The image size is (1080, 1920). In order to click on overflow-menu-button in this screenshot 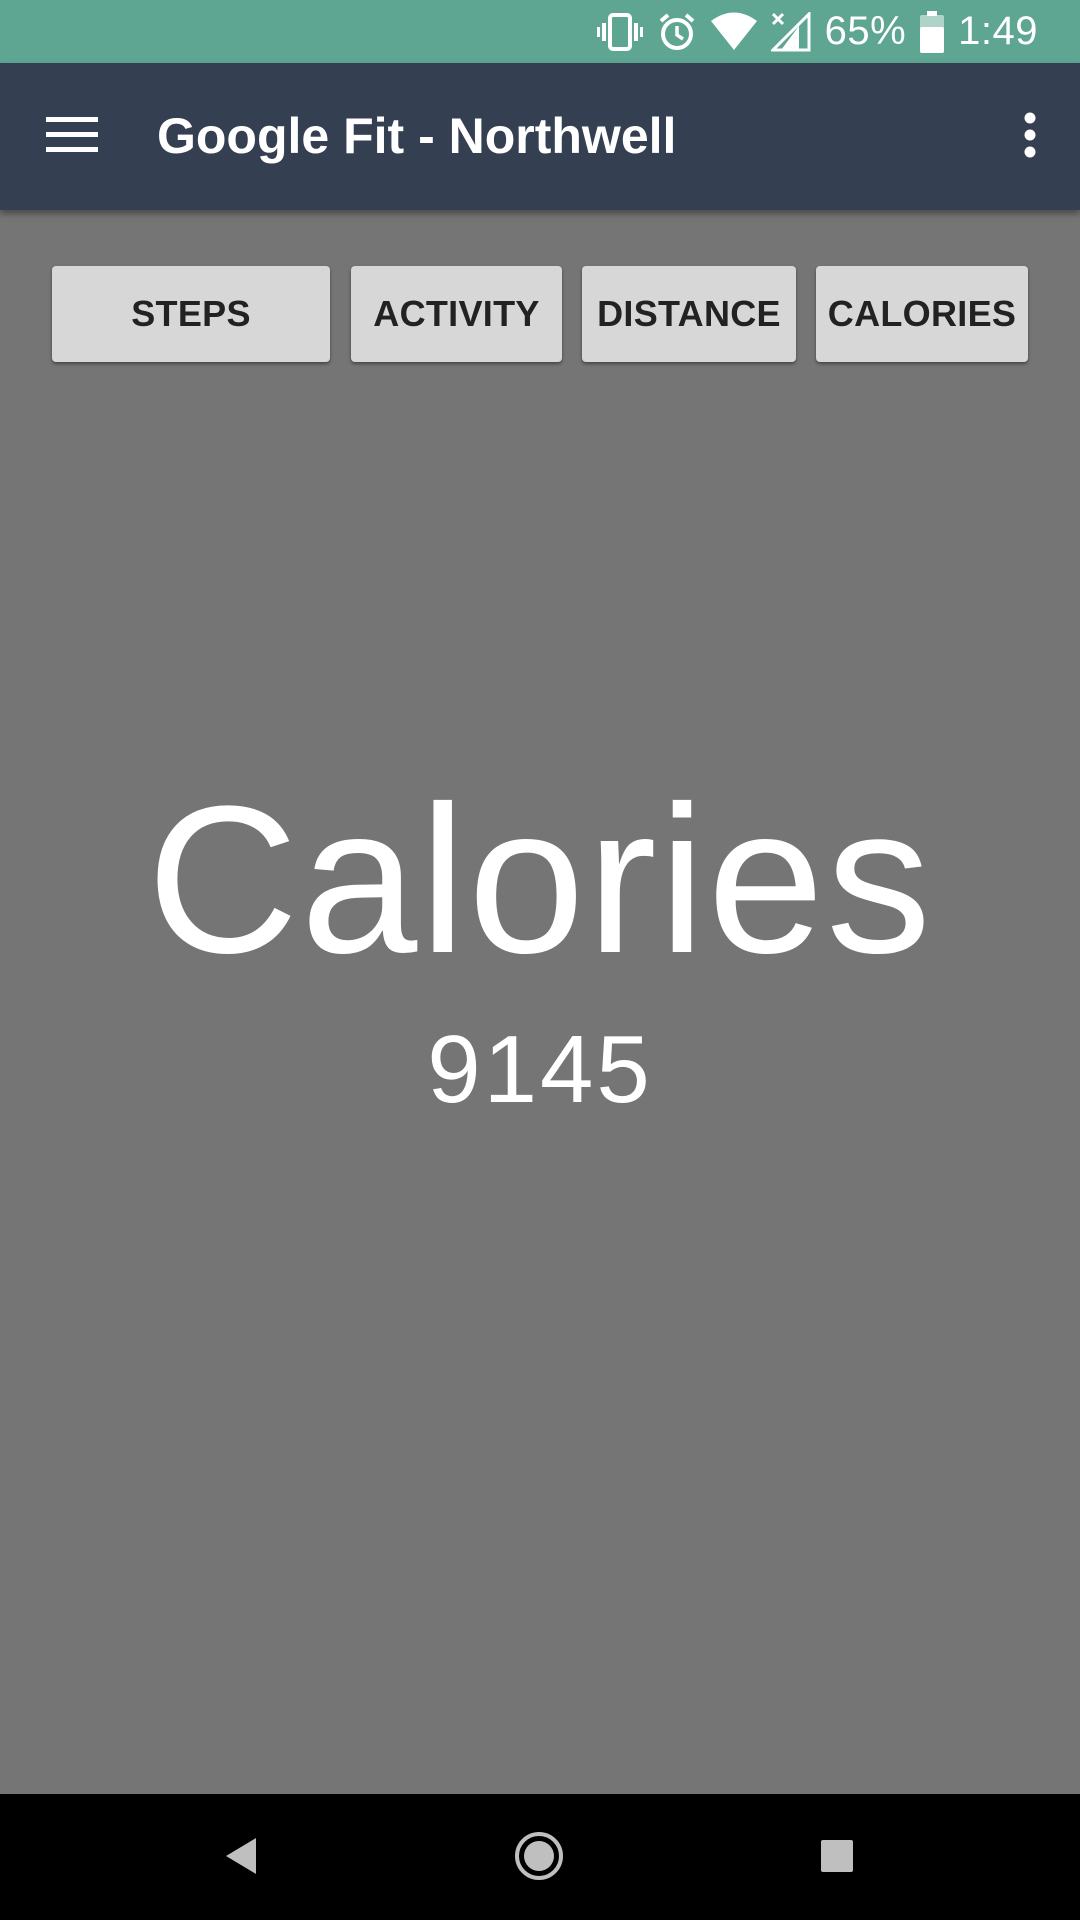, I will do `click(1030, 137)`.